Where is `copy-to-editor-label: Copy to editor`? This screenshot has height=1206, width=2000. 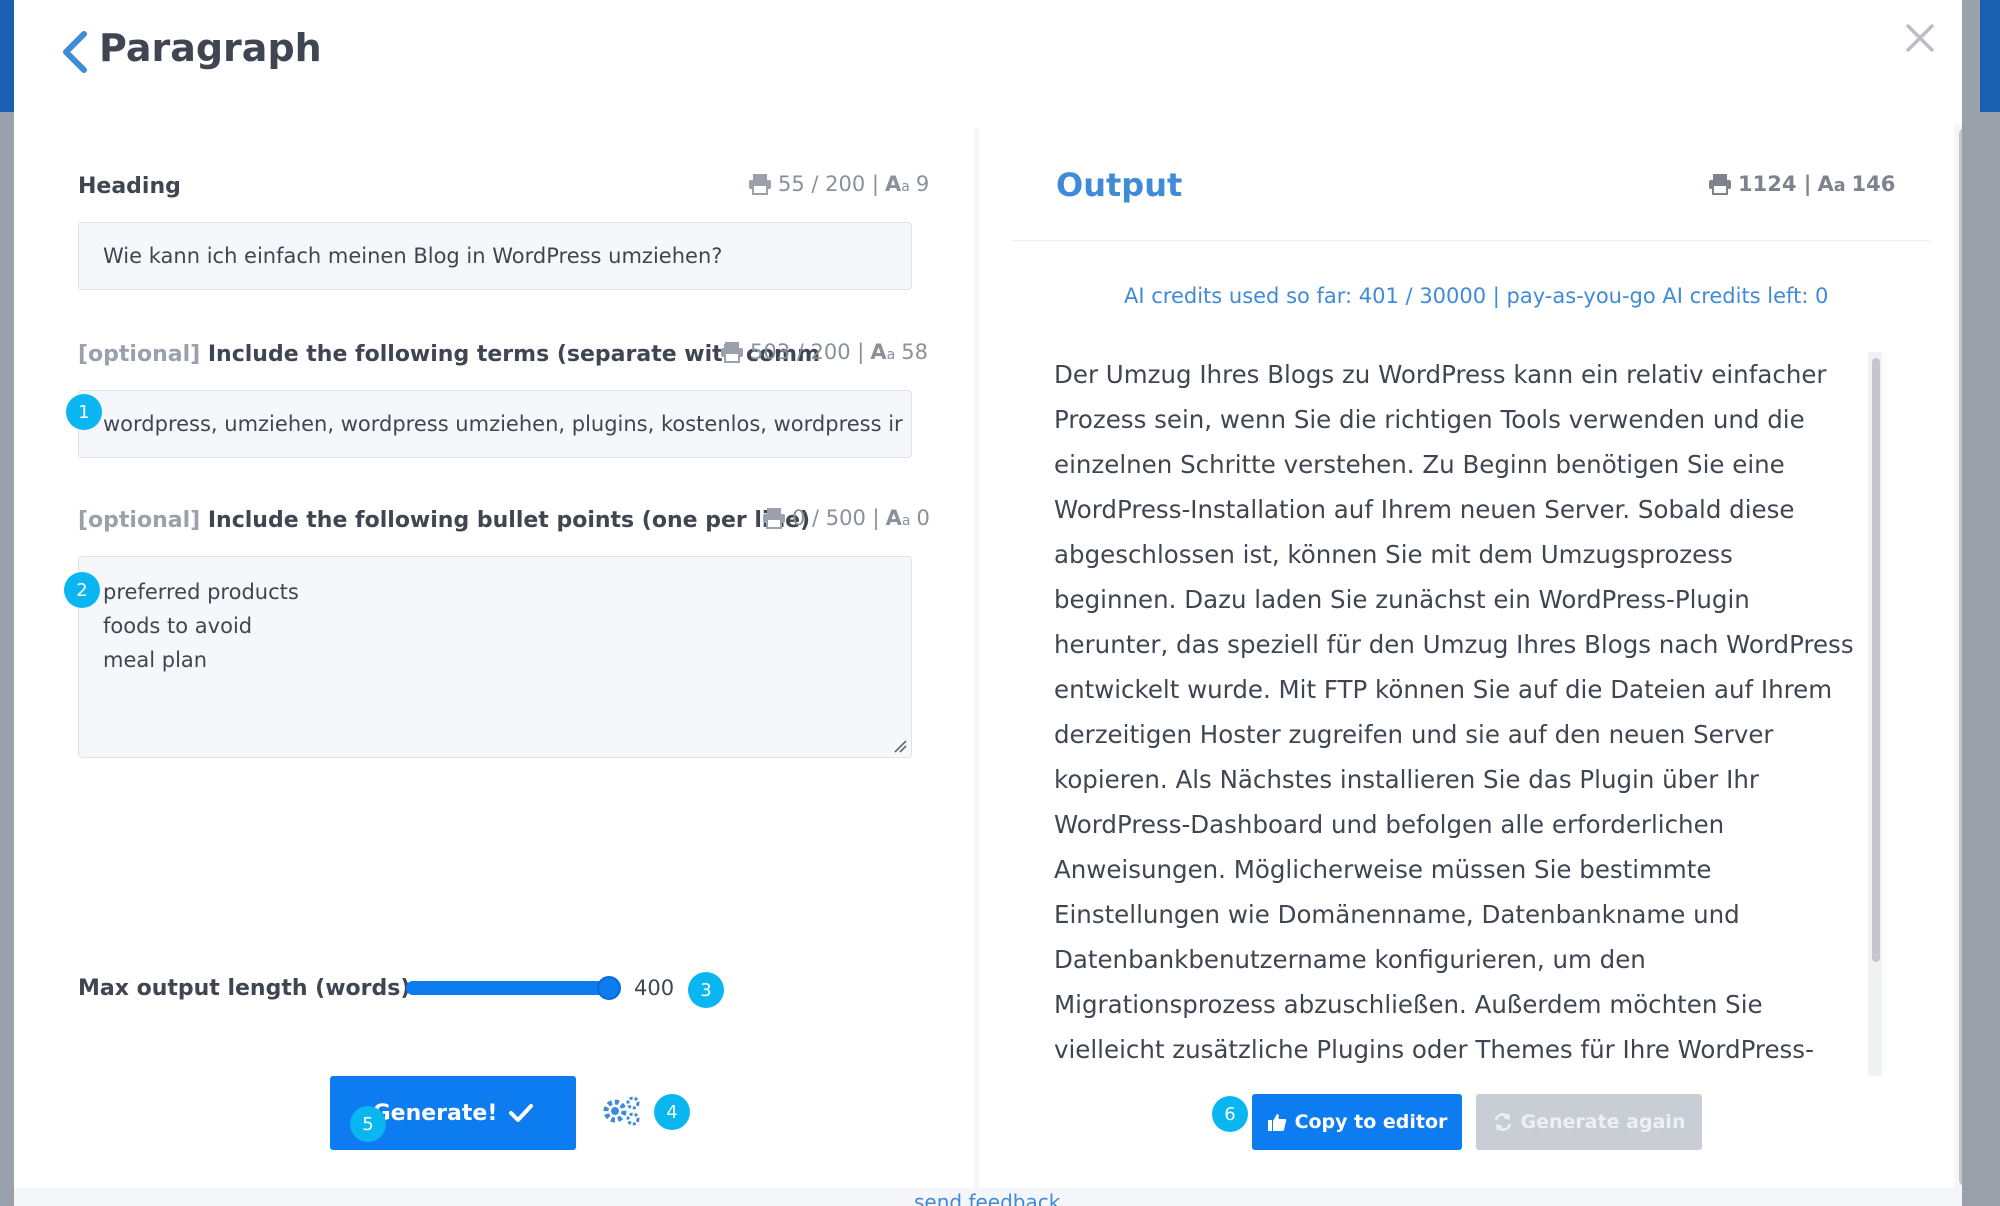 copy-to-editor-label: Copy to editor is located at coordinates (1371, 1122).